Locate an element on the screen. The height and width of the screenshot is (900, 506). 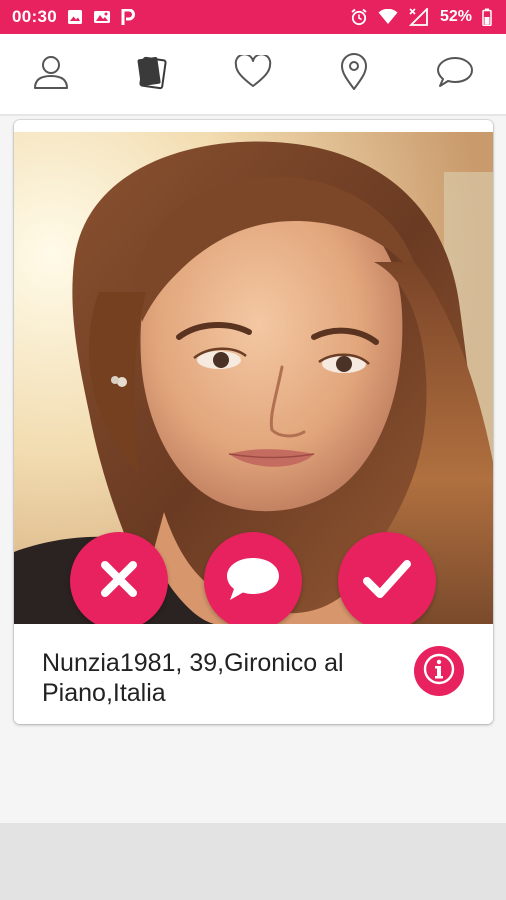
photo-icon is located at coordinates (102, 17).